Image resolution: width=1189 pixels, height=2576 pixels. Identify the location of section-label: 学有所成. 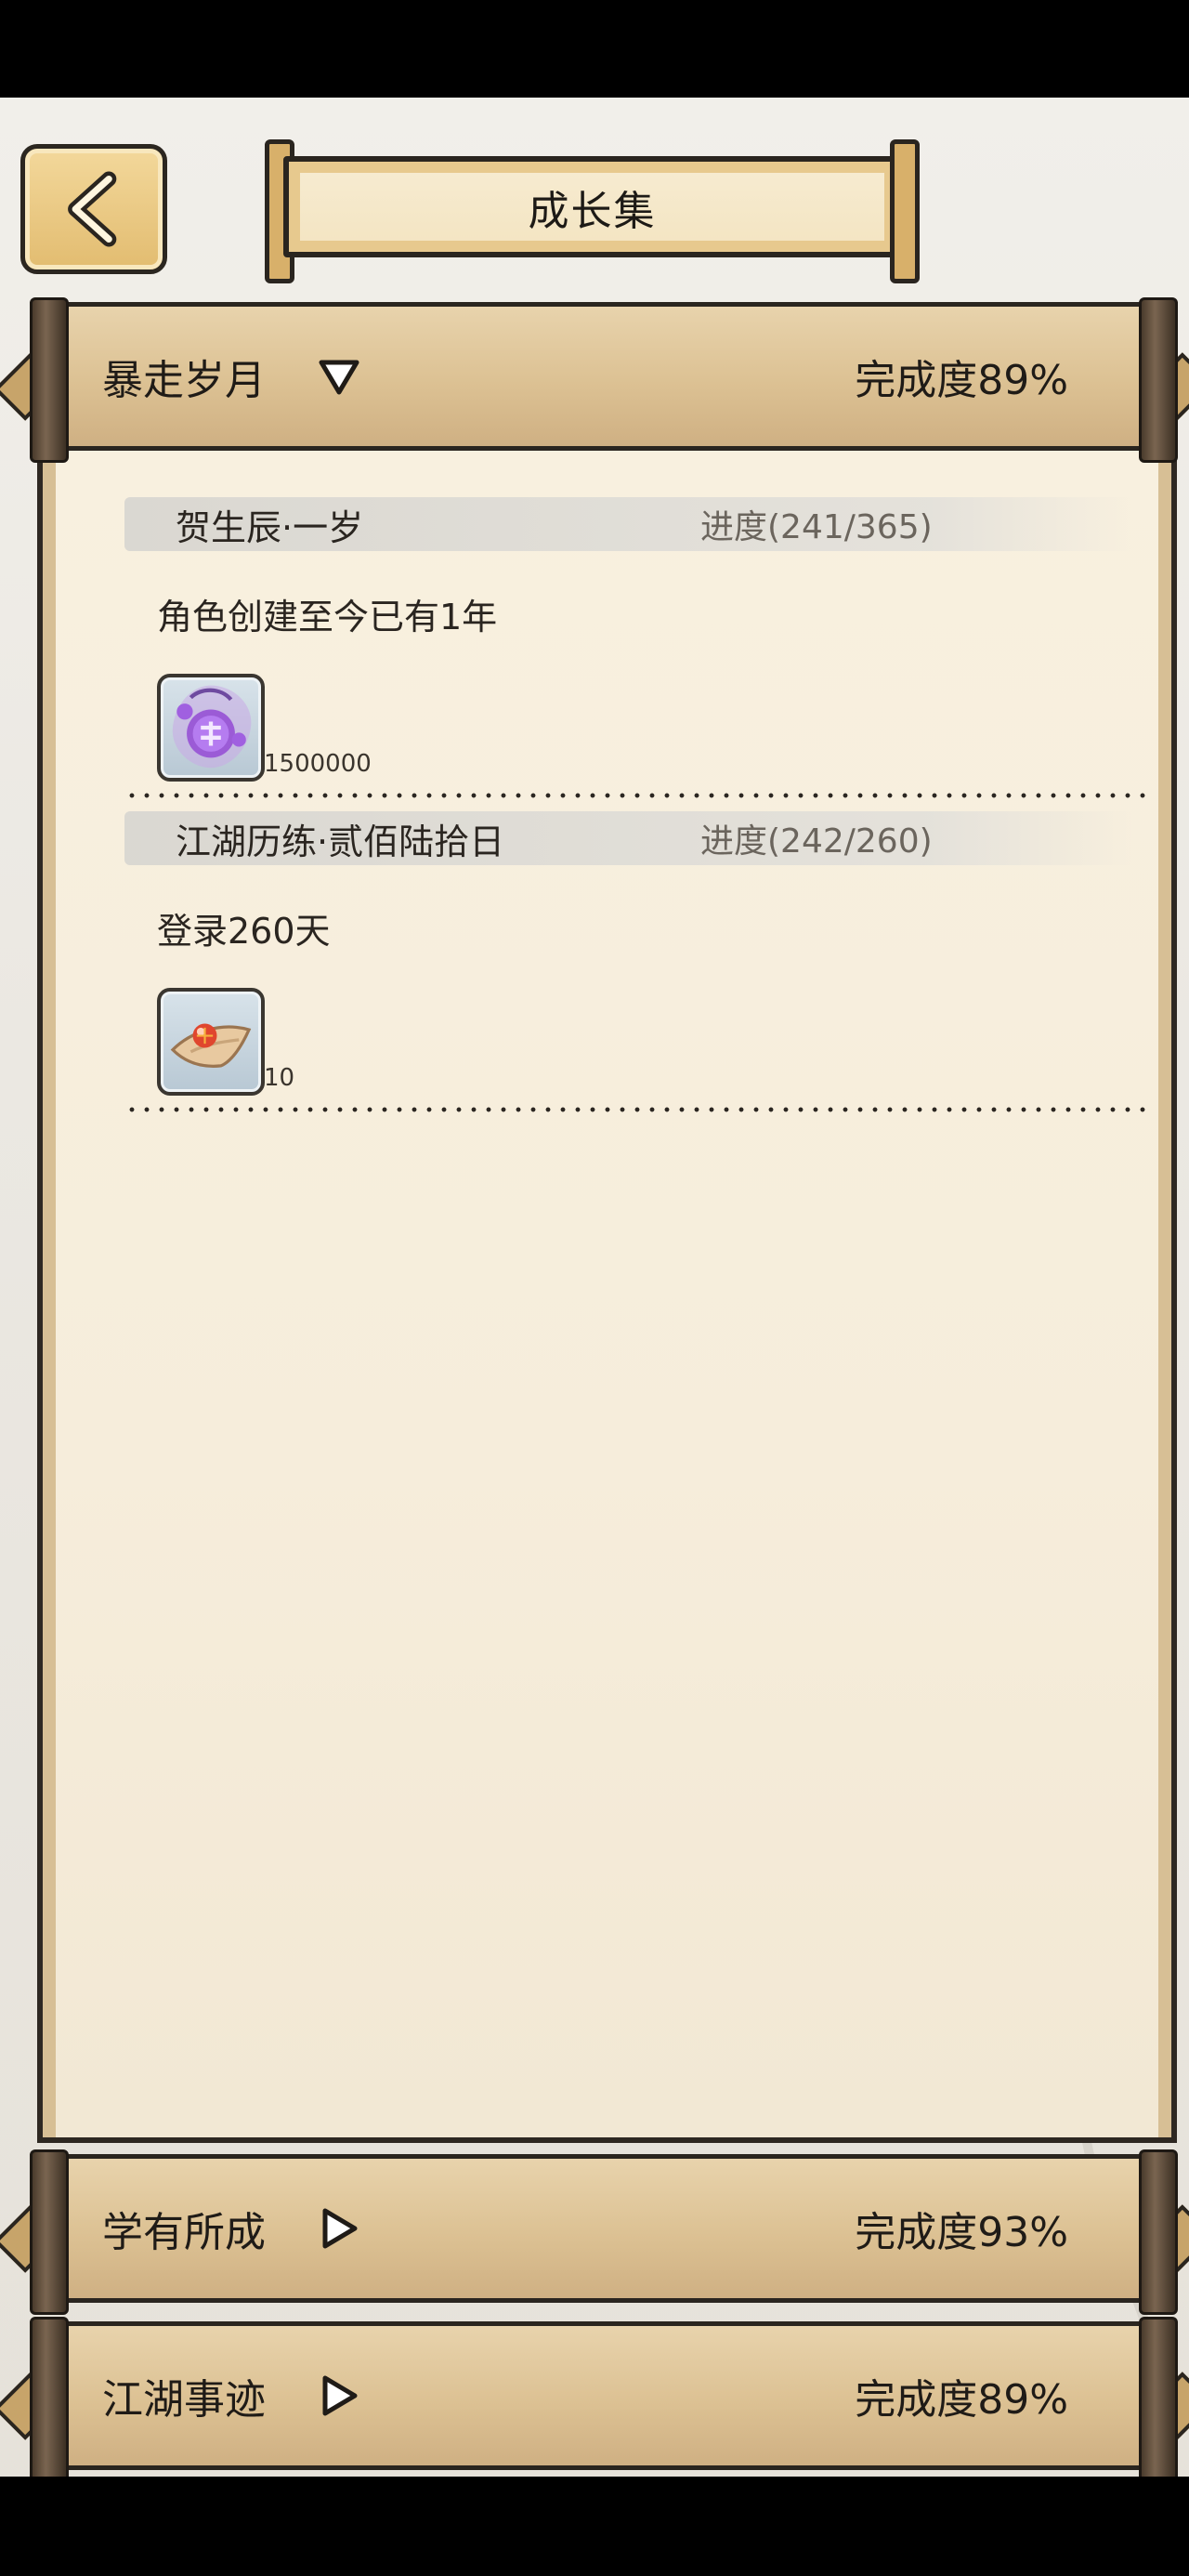
(184, 2232).